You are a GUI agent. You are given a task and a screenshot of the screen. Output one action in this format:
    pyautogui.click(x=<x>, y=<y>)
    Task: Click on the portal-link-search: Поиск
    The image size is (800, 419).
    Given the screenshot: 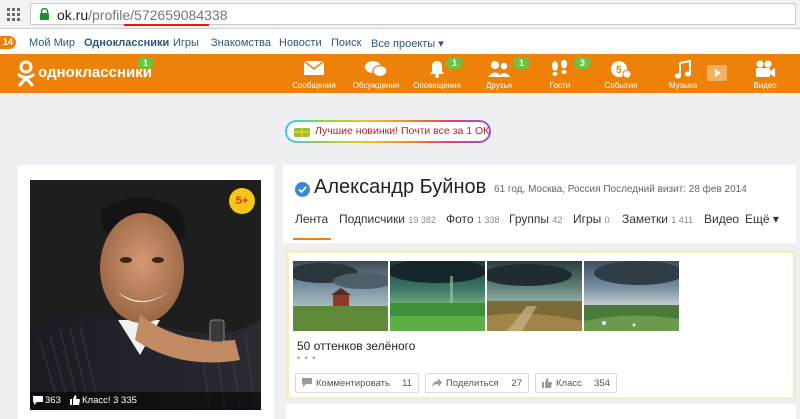 What is the action you would take?
    pyautogui.click(x=346, y=43)
    